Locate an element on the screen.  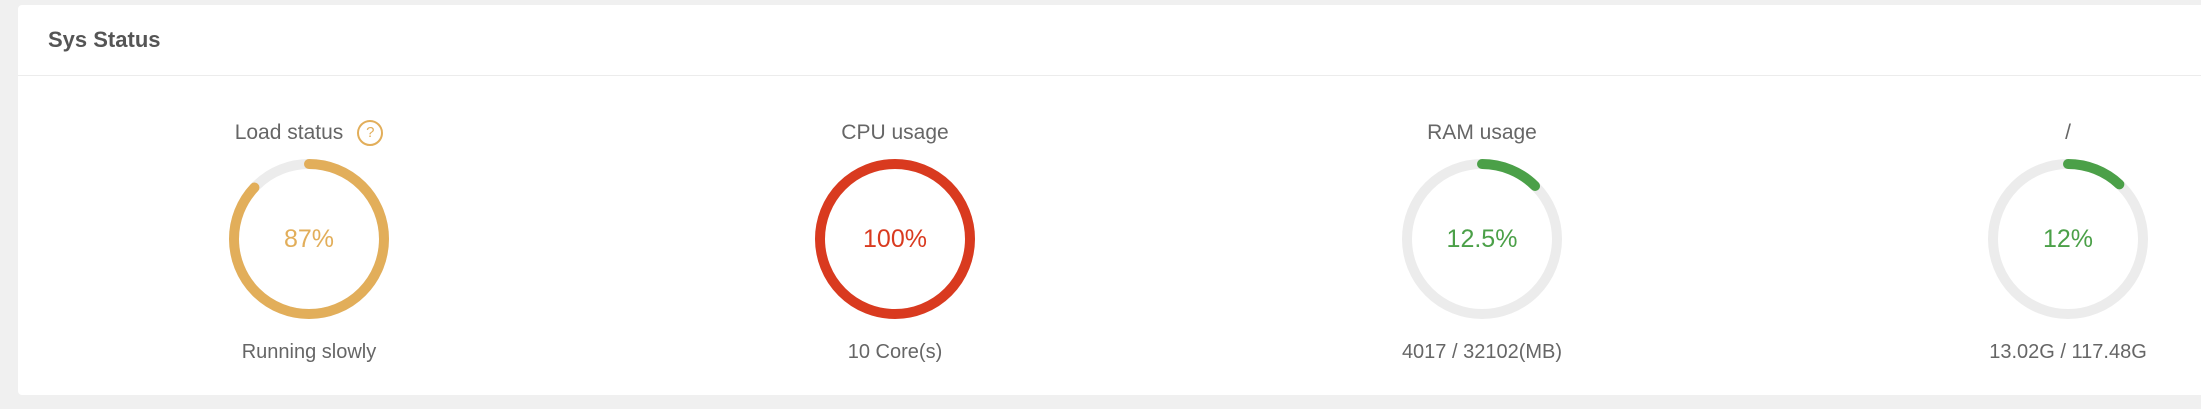
question-circle-icon: ? is located at coordinates (370, 133).